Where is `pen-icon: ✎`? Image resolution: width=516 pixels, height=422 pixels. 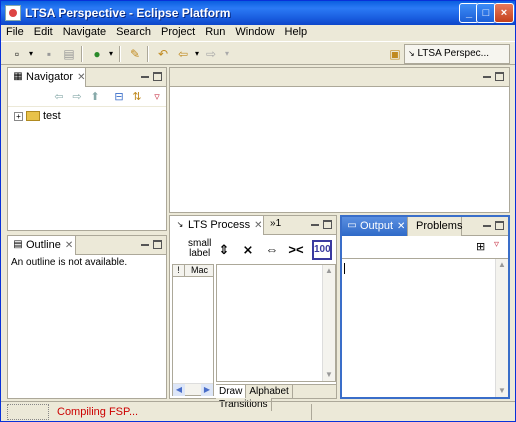 pen-icon: ✎ is located at coordinates (135, 54).